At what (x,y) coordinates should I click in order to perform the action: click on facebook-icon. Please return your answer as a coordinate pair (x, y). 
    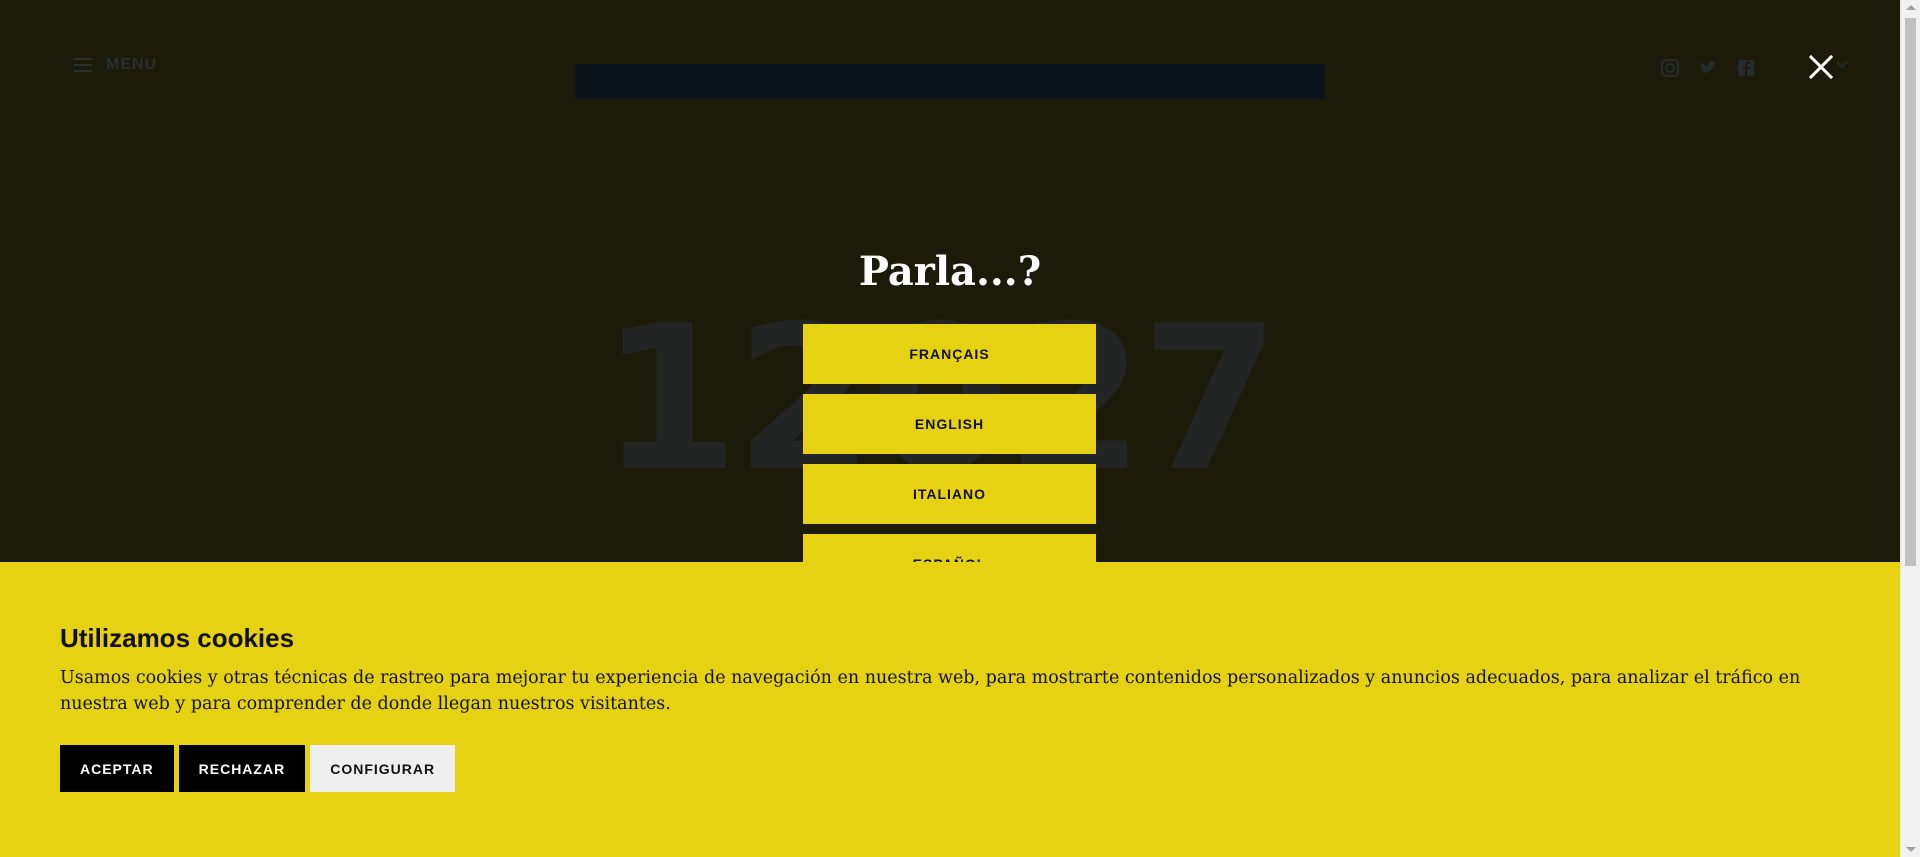
    Looking at the image, I should click on (1746, 68).